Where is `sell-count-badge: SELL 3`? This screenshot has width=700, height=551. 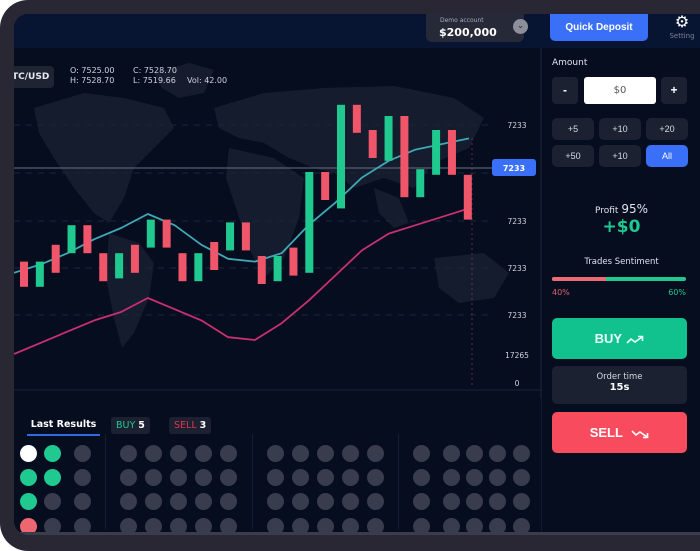
sell-count-badge: SELL 3 is located at coordinates (190, 425).